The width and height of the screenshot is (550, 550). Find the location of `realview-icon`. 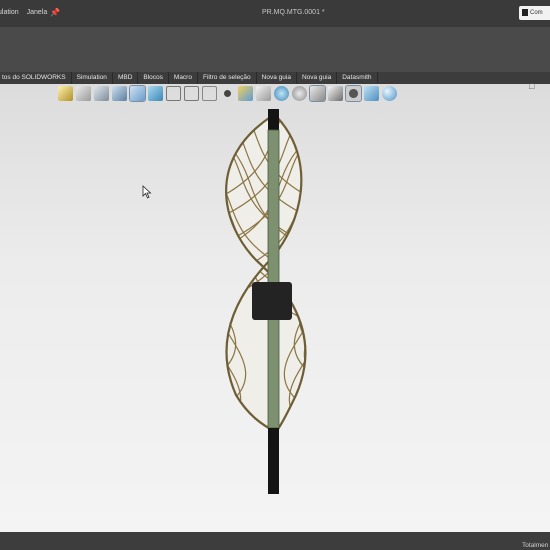

realview-icon is located at coordinates (299, 93).